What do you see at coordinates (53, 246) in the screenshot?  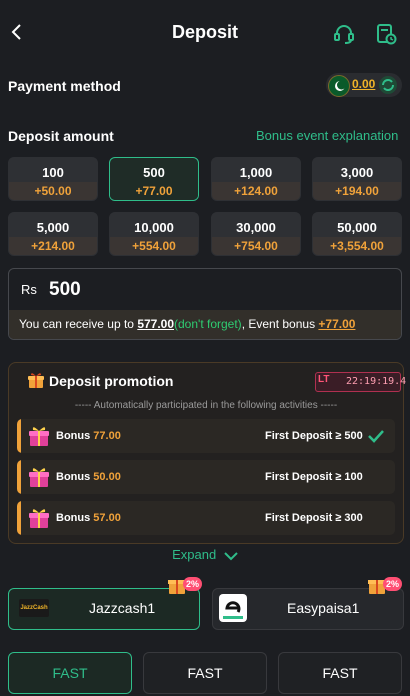 I see `amount-bonus: +214.00` at bounding box center [53, 246].